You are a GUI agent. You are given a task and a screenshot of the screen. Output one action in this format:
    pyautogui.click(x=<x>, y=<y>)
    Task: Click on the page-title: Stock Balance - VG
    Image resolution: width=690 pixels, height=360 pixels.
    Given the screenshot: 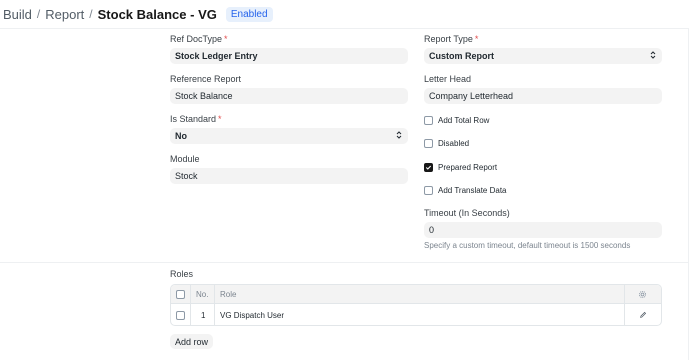 What is the action you would take?
    pyautogui.click(x=157, y=14)
    